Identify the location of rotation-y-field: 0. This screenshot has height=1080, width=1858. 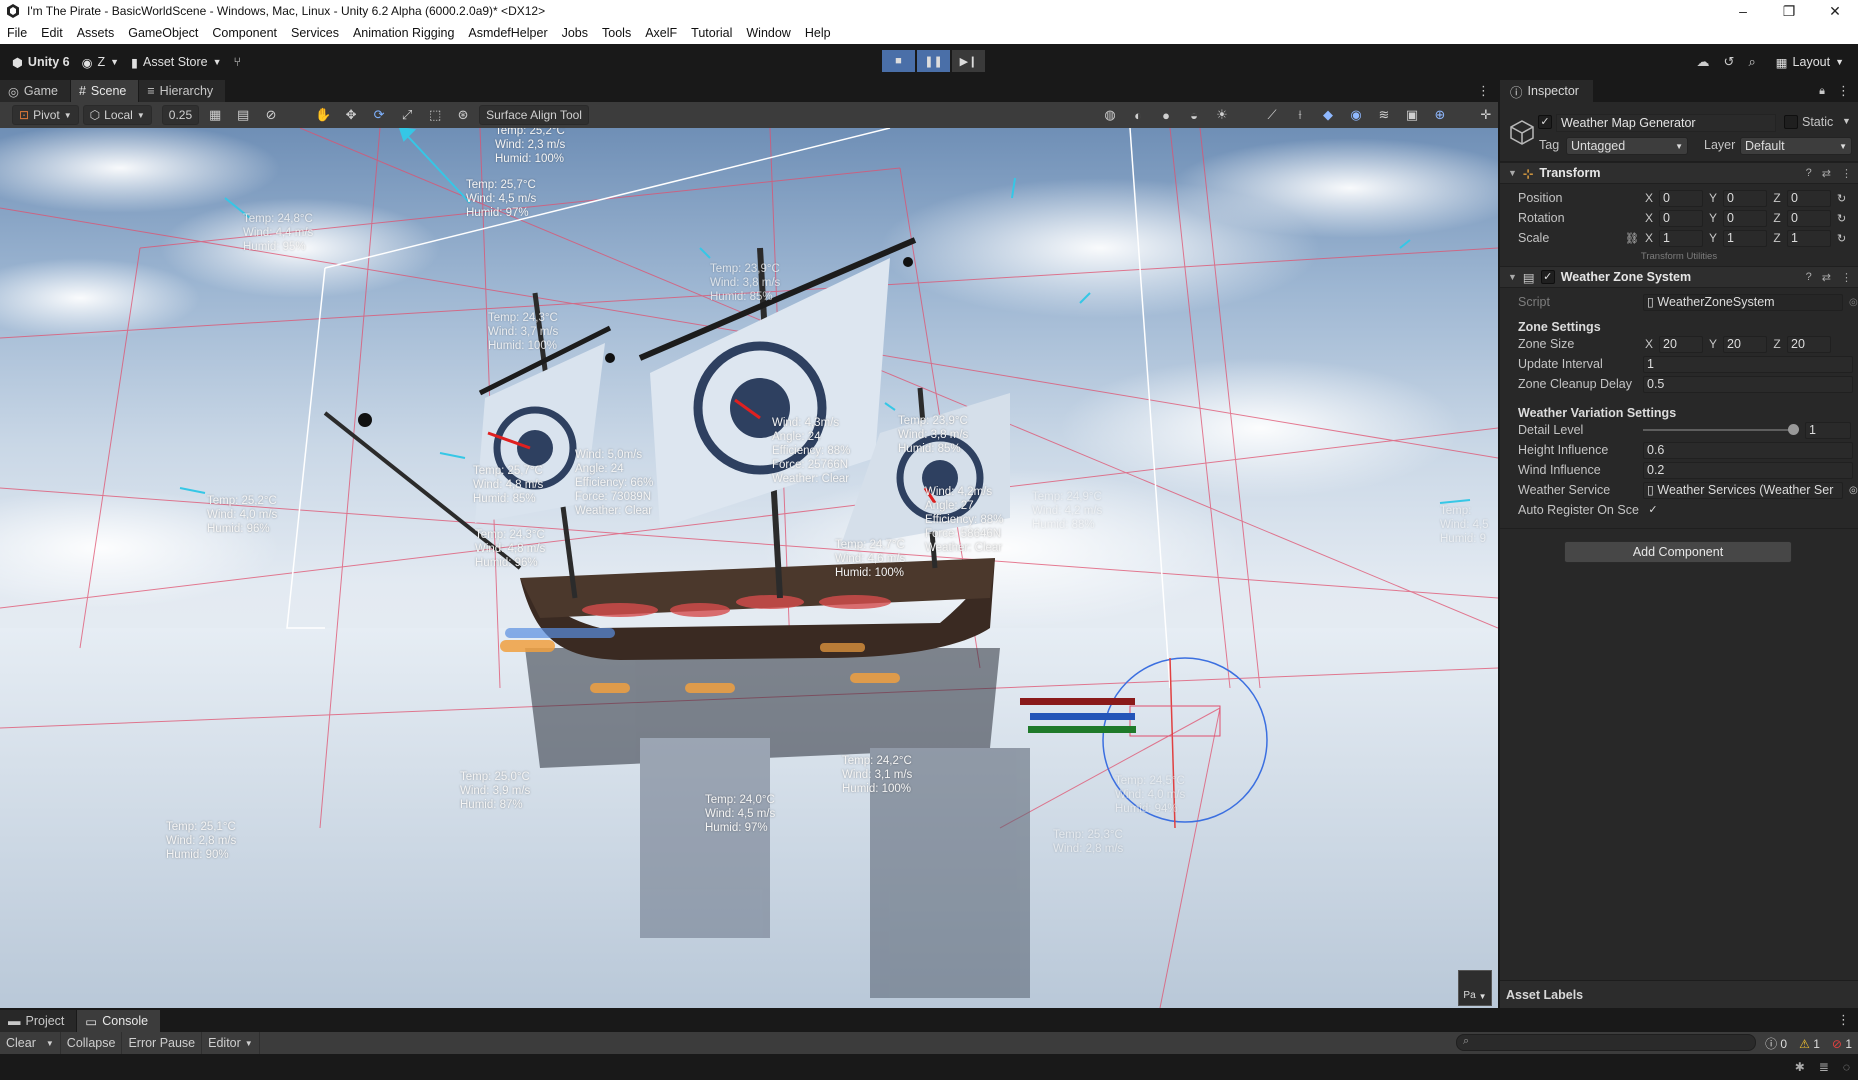
(1745, 218).